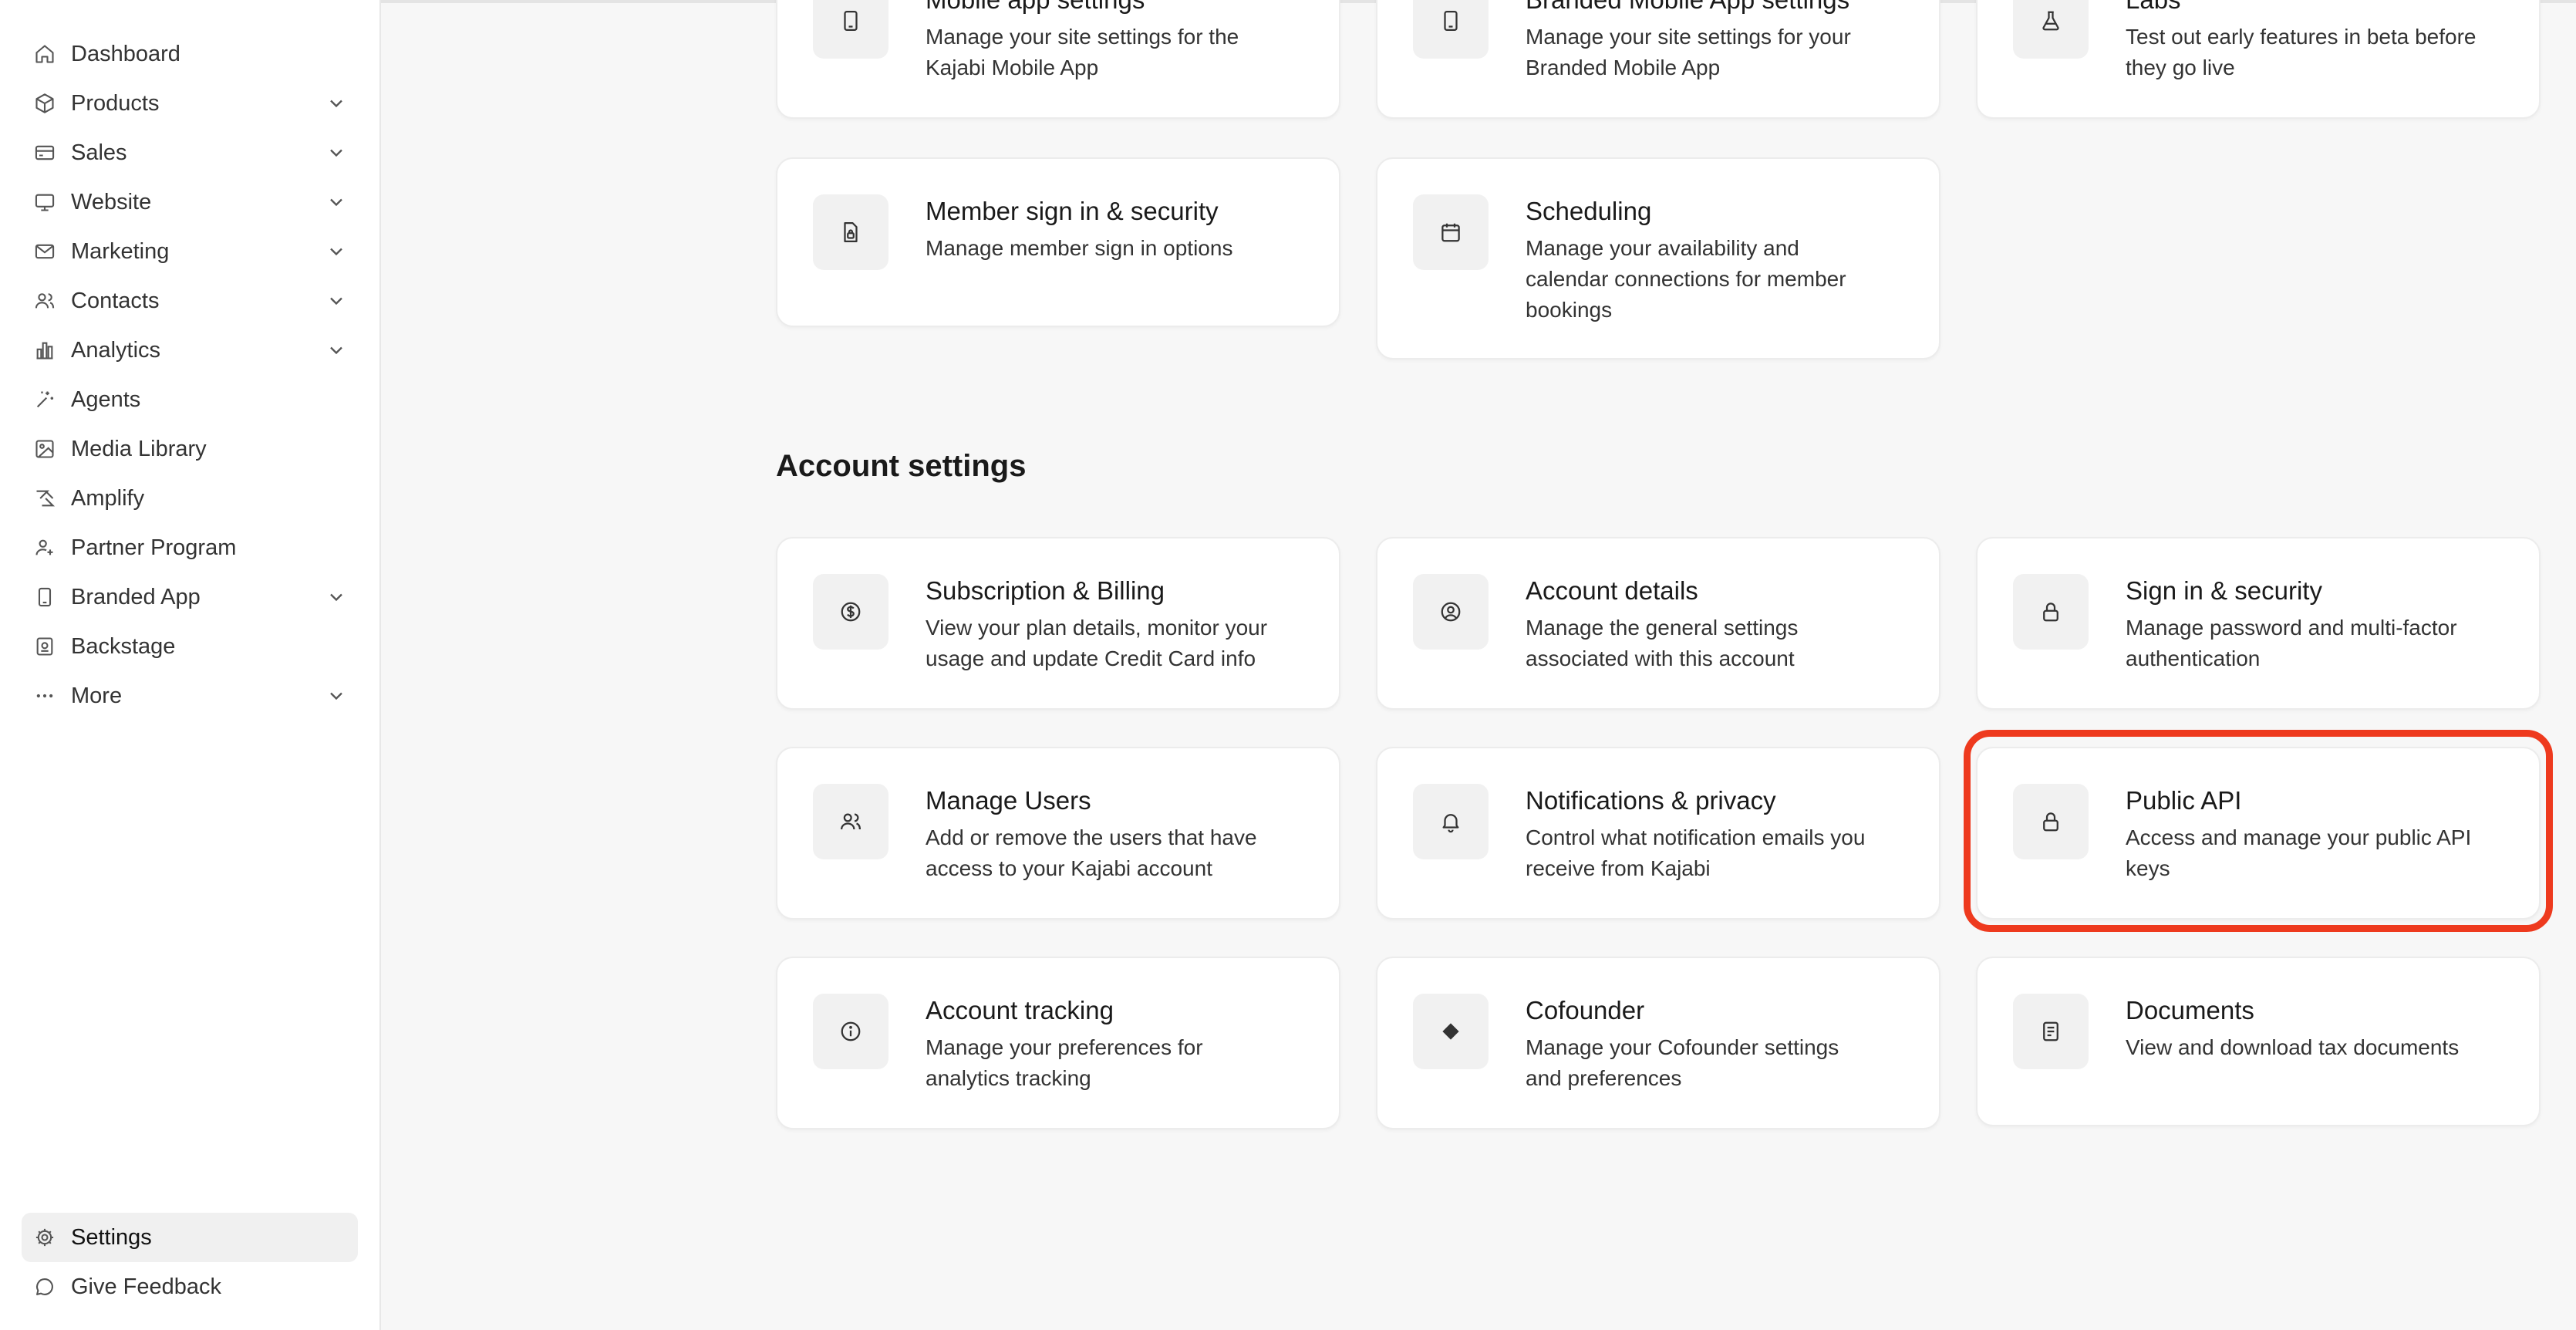 The width and height of the screenshot is (2576, 1330). I want to click on sidebar-item-label: Backstage, so click(123, 646).